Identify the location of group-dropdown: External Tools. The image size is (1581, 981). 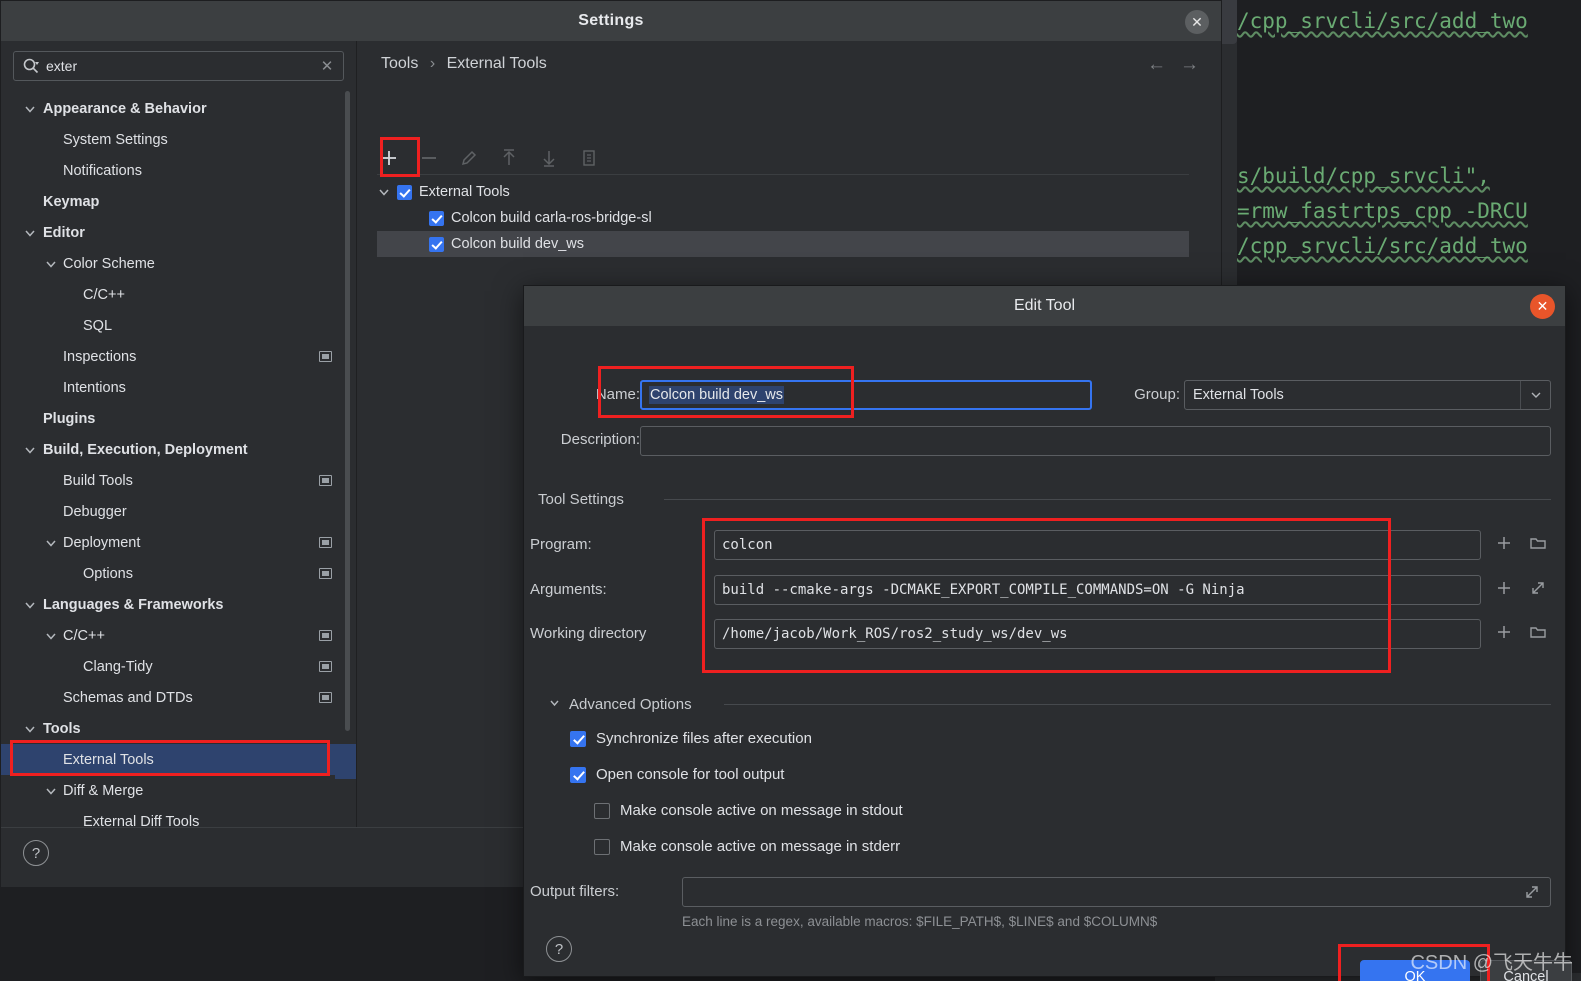
(1367, 395).